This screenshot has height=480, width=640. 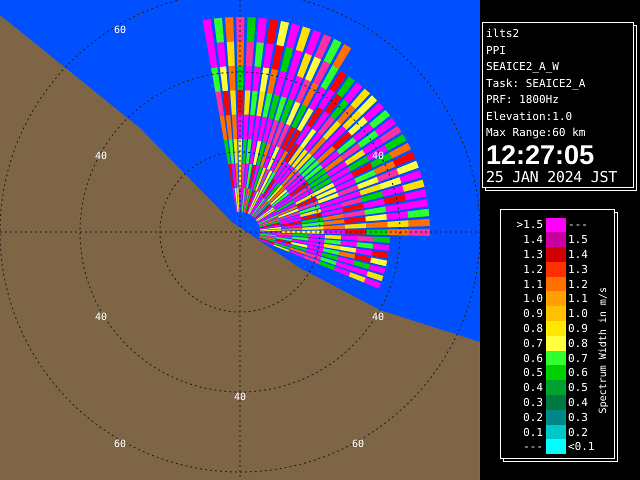 I want to click on info-line: Elevation:1.0, so click(x=530, y=116).